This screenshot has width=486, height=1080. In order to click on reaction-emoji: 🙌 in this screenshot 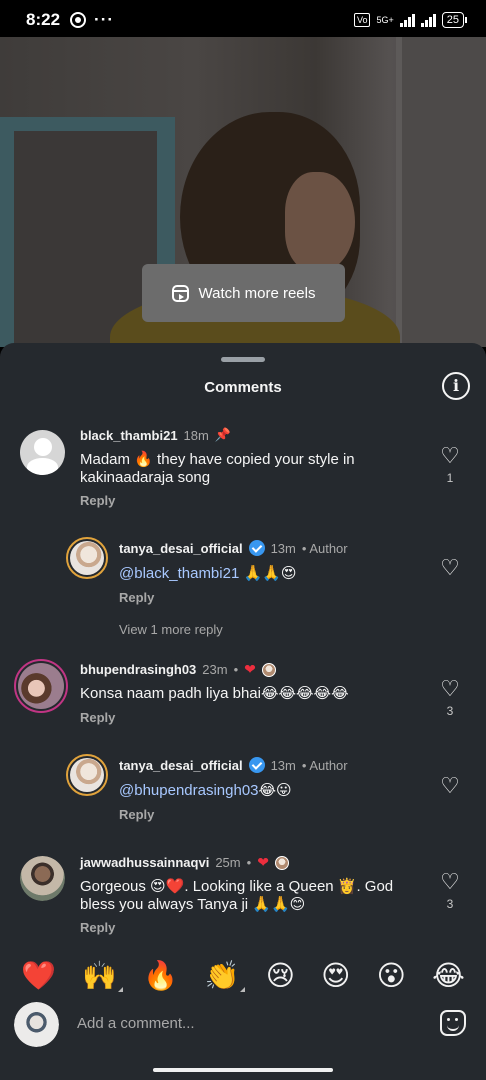, I will do `click(100, 975)`.